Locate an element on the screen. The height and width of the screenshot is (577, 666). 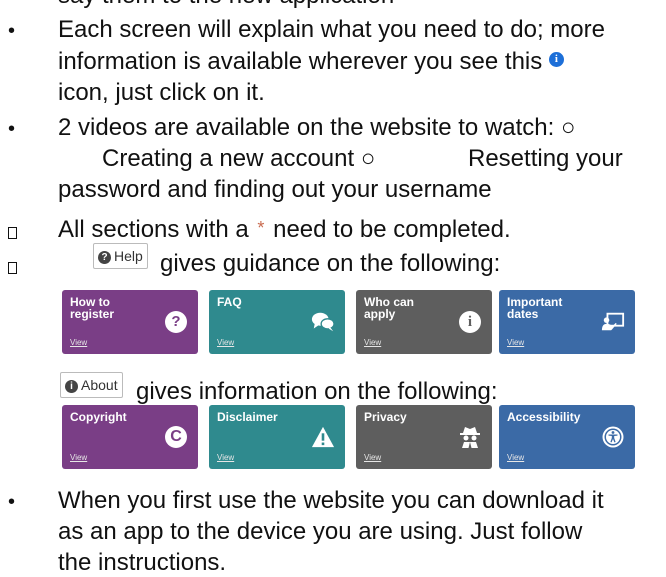
help-text: gives guidance on the following: is located at coordinates (330, 263).